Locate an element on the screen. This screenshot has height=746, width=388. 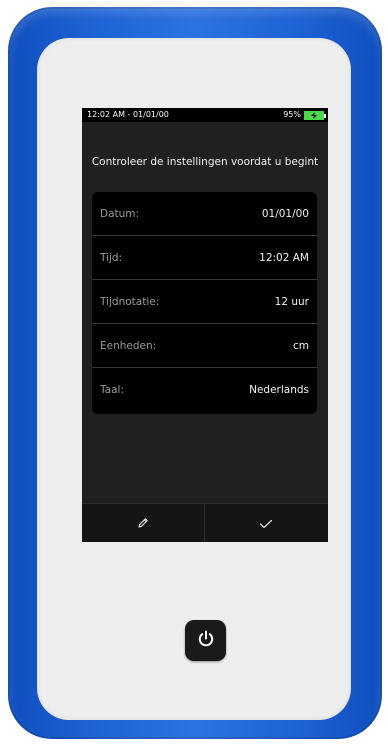
pencil-icon is located at coordinates (143, 523).